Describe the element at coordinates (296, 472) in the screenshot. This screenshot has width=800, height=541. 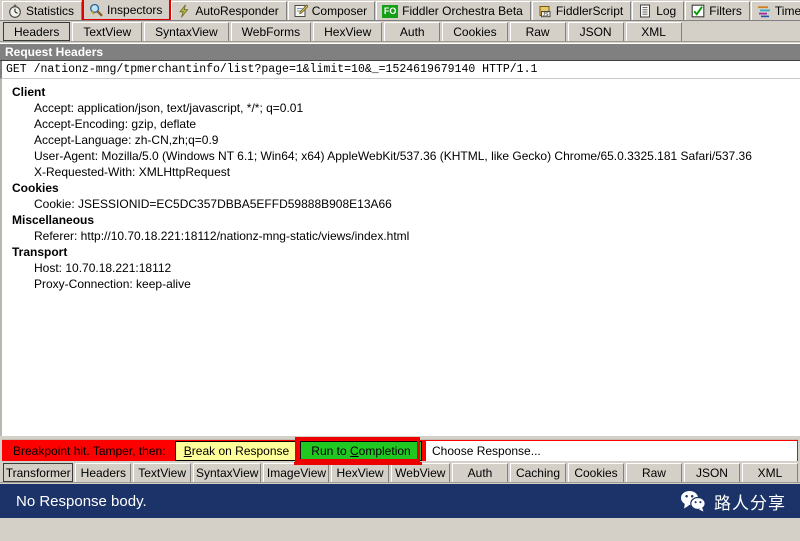
I see `response-tab-imageview: ImageView` at that location.